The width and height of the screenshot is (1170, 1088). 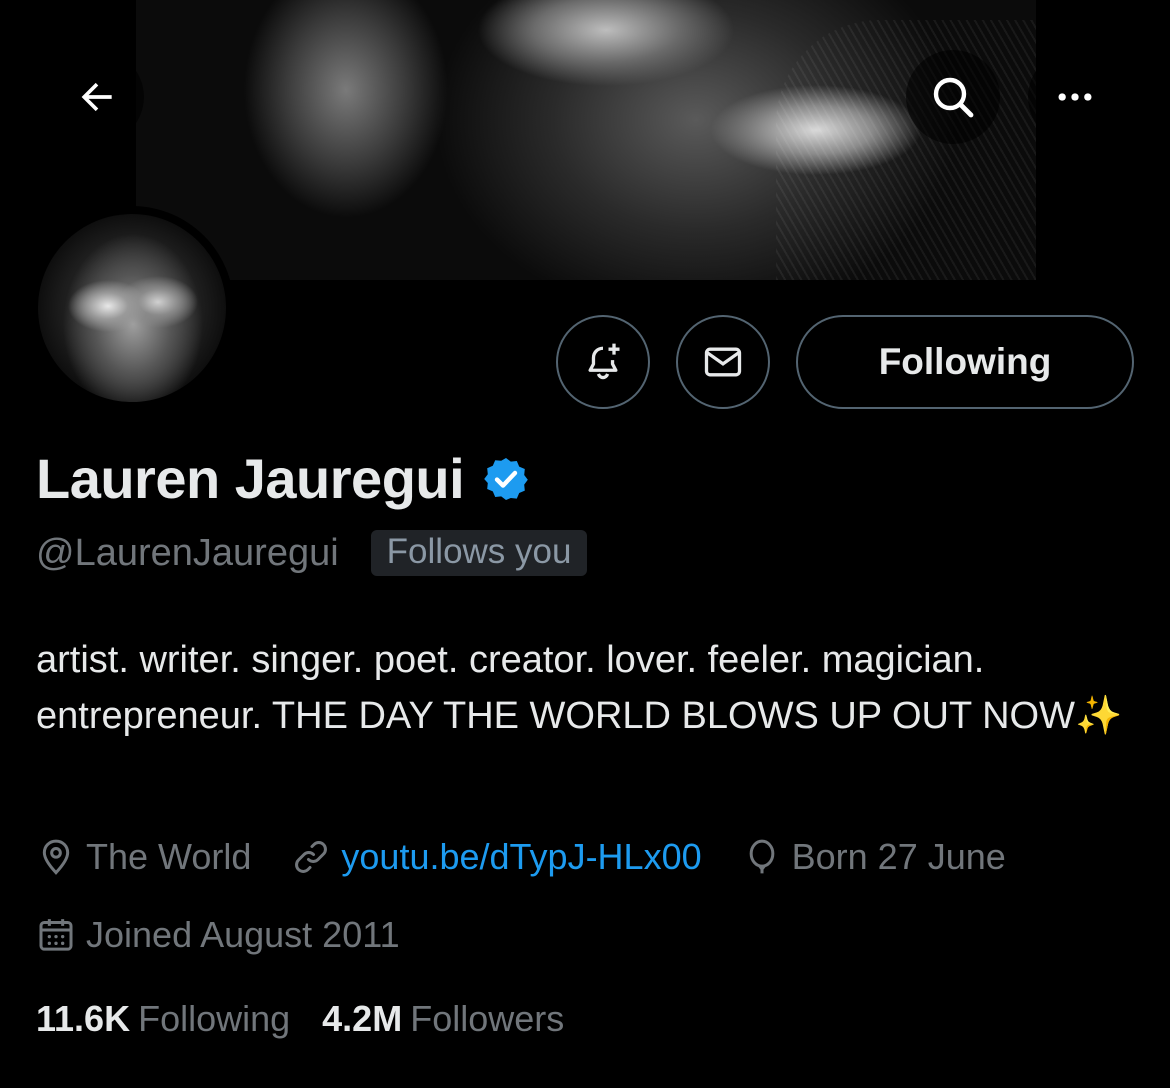 I want to click on search-button, so click(x=953, y=97).